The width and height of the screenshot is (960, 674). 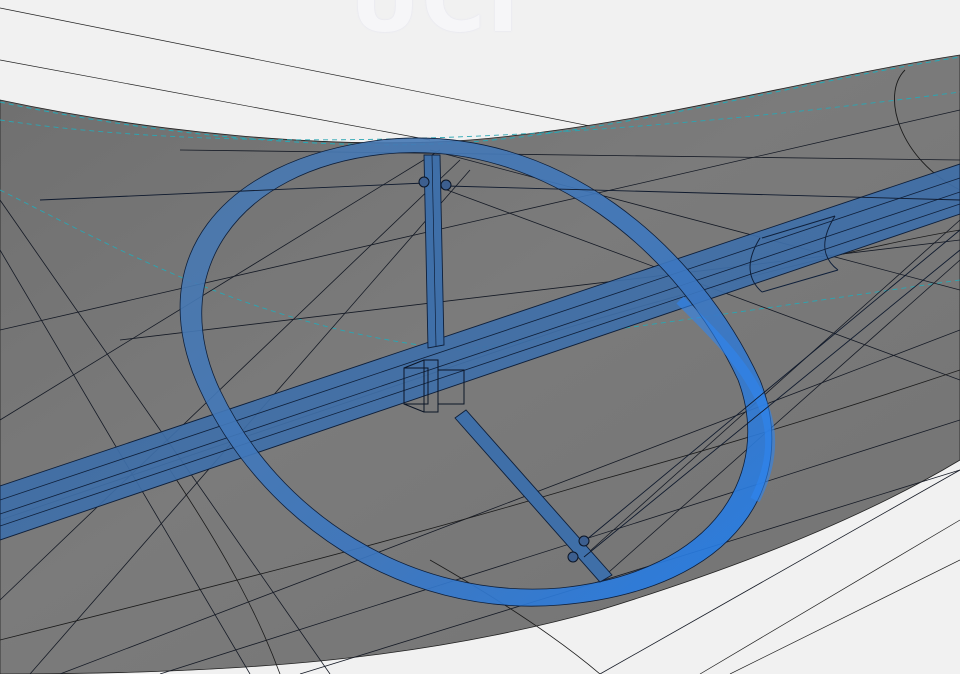 What do you see at coordinates (573, 557) in the screenshot?
I see `bottom-node-lower` at bounding box center [573, 557].